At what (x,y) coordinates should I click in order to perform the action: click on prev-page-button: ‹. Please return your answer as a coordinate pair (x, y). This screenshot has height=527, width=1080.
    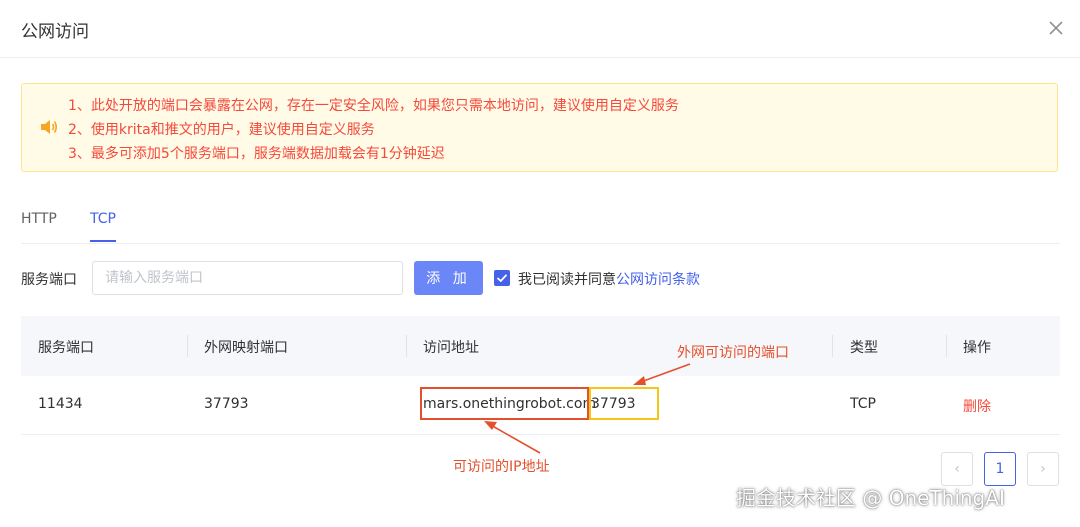
    Looking at the image, I should click on (957, 469).